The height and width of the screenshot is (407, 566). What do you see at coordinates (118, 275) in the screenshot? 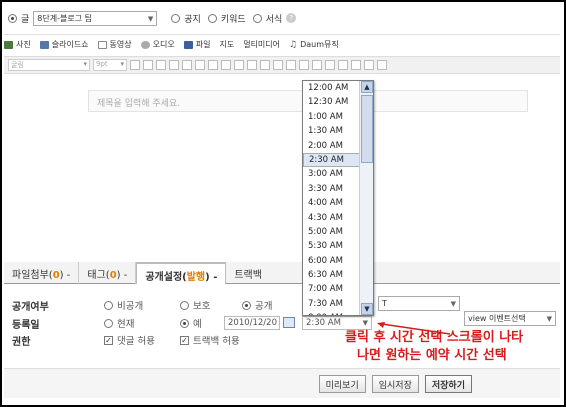
I see `tab-tags-suffix: )` at bounding box center [118, 275].